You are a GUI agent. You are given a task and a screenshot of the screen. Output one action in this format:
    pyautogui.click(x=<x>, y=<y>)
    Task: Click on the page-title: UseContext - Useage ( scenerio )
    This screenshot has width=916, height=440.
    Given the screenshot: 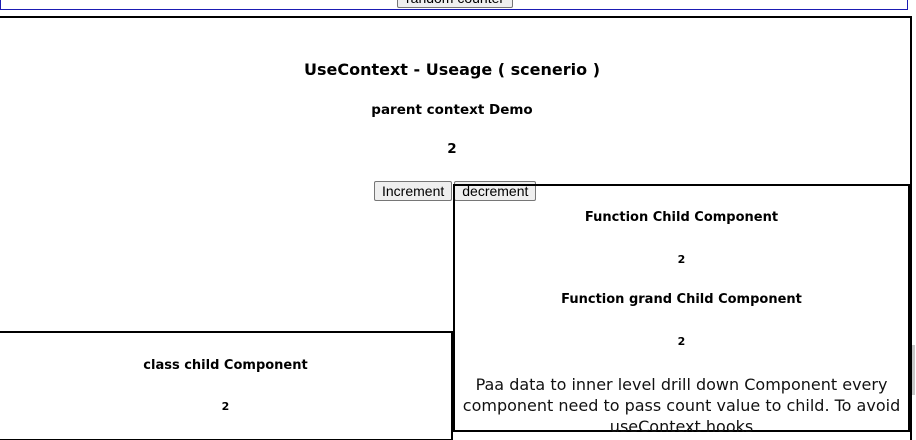 What is the action you would take?
    pyautogui.click(x=451, y=69)
    